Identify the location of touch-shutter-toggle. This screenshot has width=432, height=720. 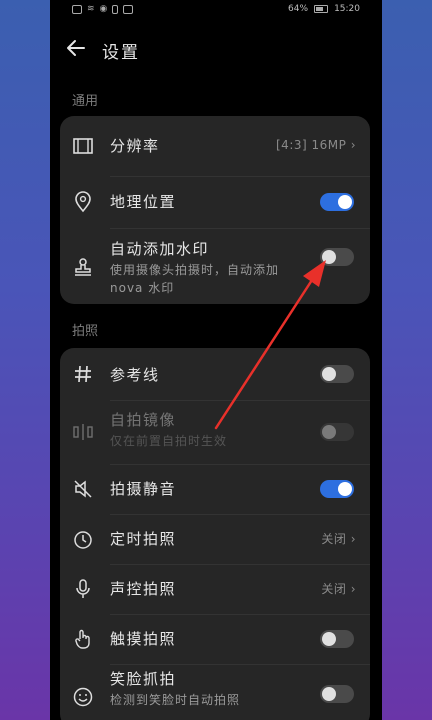
(337, 639).